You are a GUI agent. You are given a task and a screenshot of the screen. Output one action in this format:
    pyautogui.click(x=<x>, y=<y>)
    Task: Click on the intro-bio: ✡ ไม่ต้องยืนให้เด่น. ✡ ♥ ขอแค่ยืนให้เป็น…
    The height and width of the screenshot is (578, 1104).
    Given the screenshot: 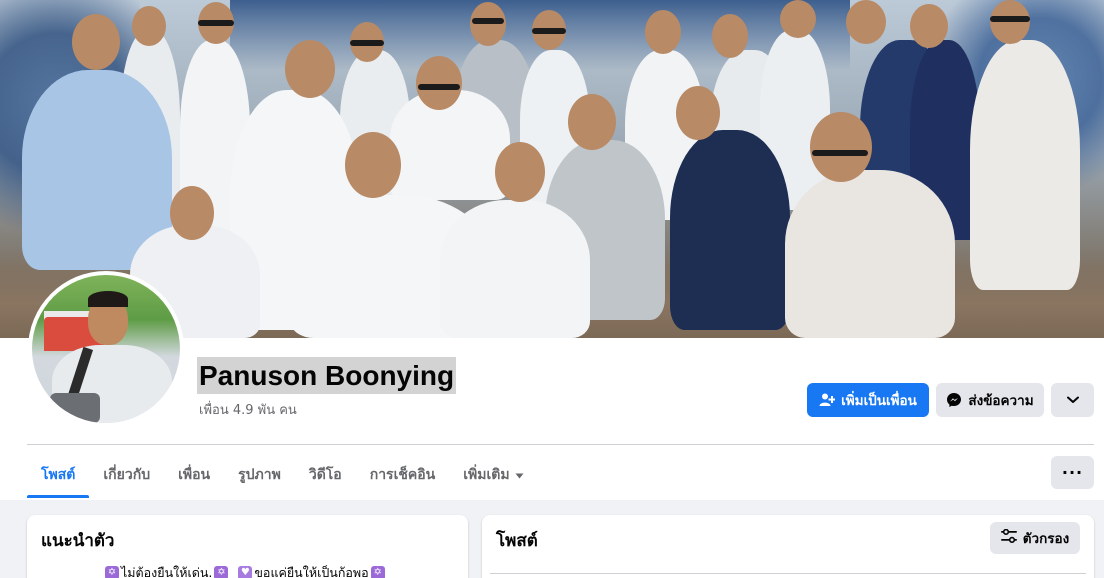 What is the action you would take?
    pyautogui.click(x=245, y=570)
    